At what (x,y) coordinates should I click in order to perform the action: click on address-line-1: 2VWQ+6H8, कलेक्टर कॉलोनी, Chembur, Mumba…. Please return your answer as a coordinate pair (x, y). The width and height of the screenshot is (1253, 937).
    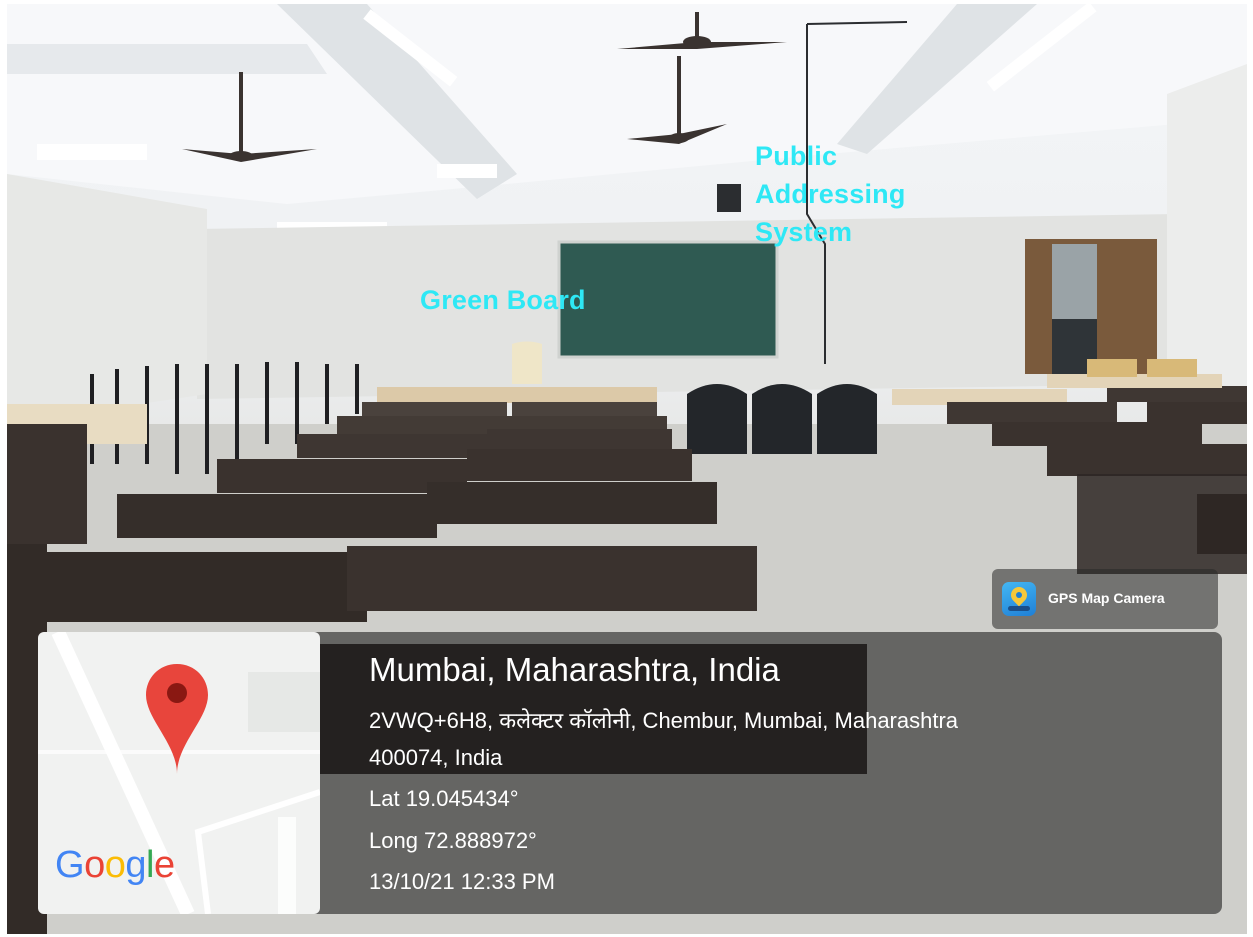
    Looking at the image, I should click on (664, 720).